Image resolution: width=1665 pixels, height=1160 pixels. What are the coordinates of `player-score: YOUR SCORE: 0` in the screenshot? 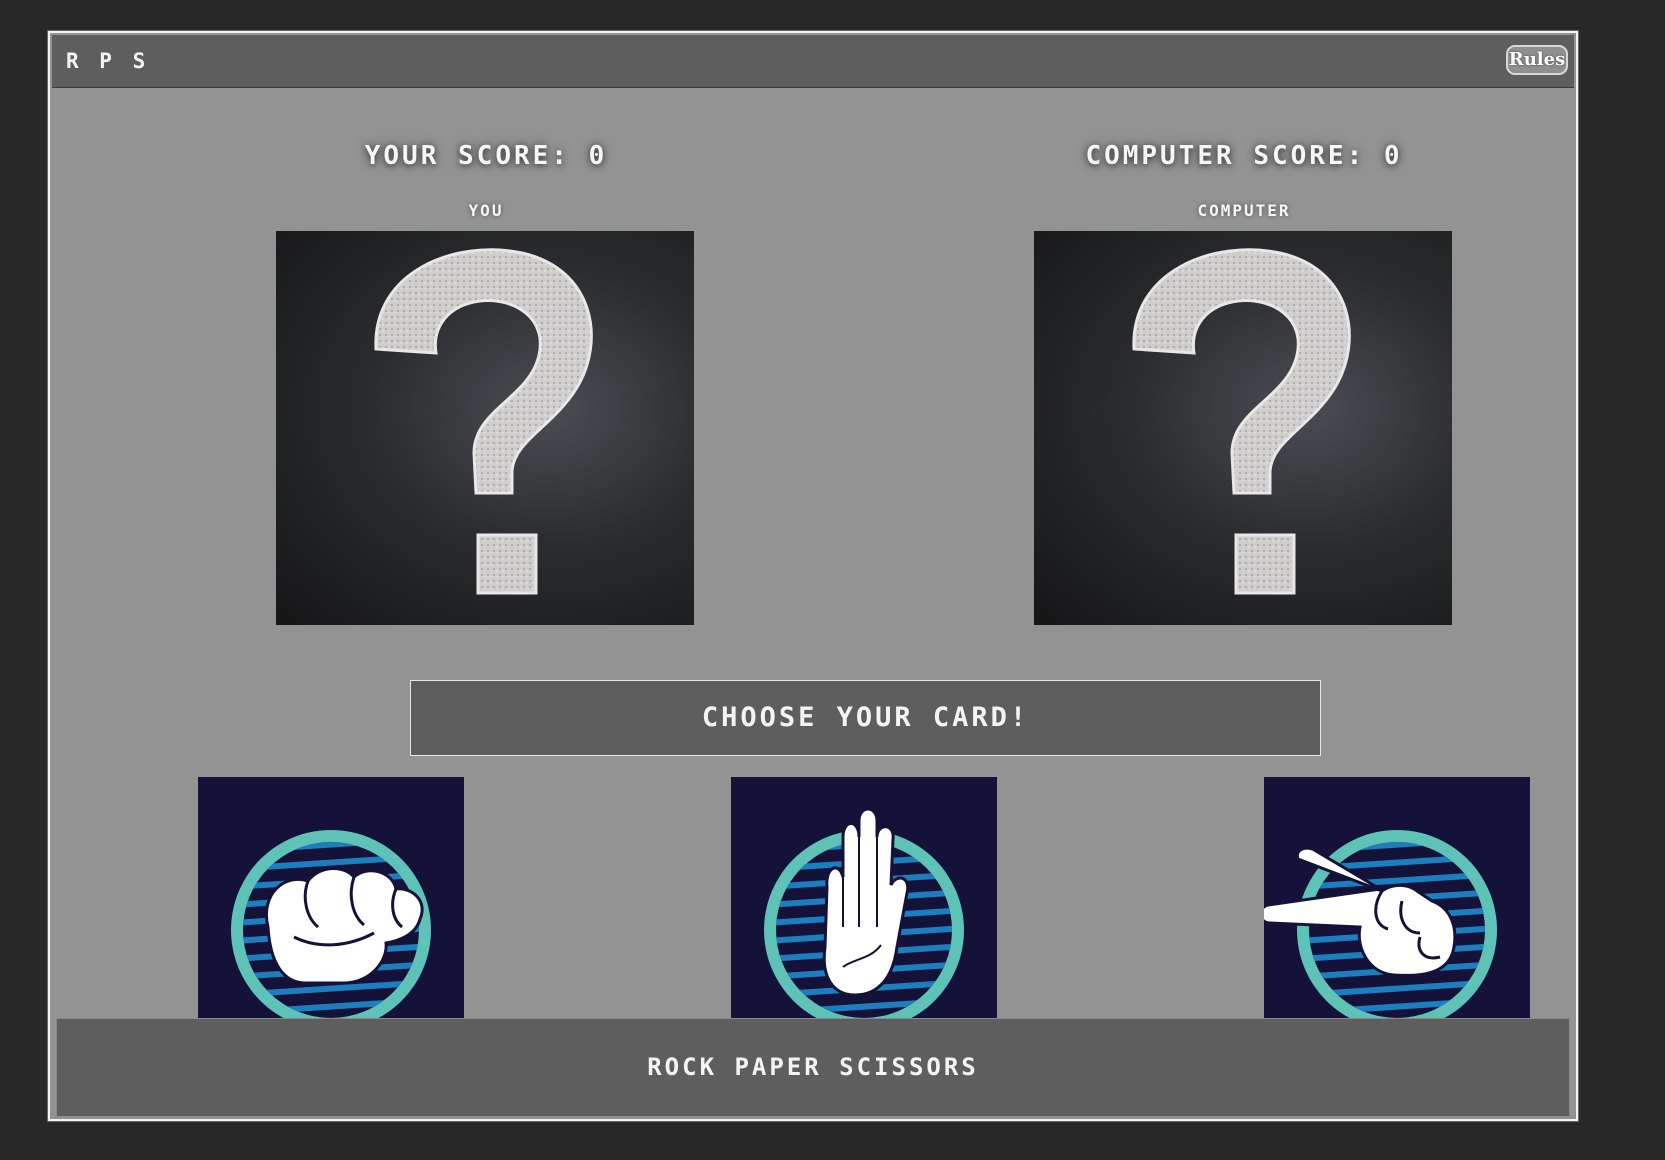 It's located at (486, 156).